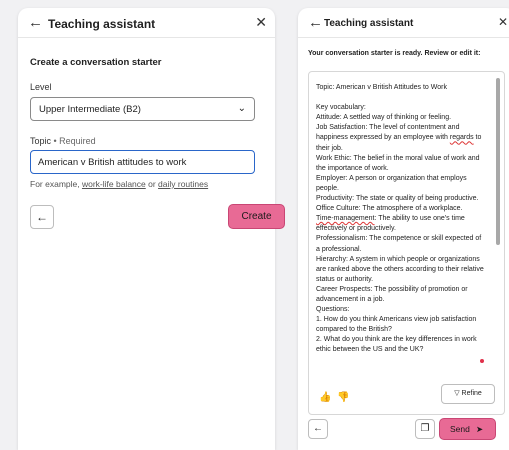  Describe the element at coordinates (457, 393) in the screenshot. I see `filter-icon: ▽` at that location.